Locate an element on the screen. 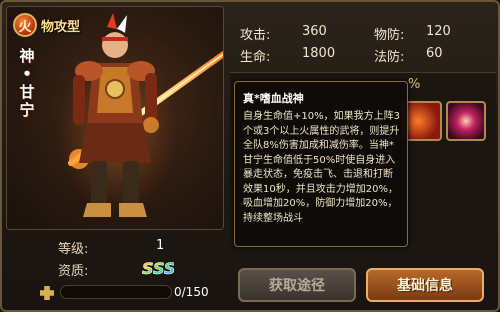  attack-label: 攻击: is located at coordinates (255, 35).